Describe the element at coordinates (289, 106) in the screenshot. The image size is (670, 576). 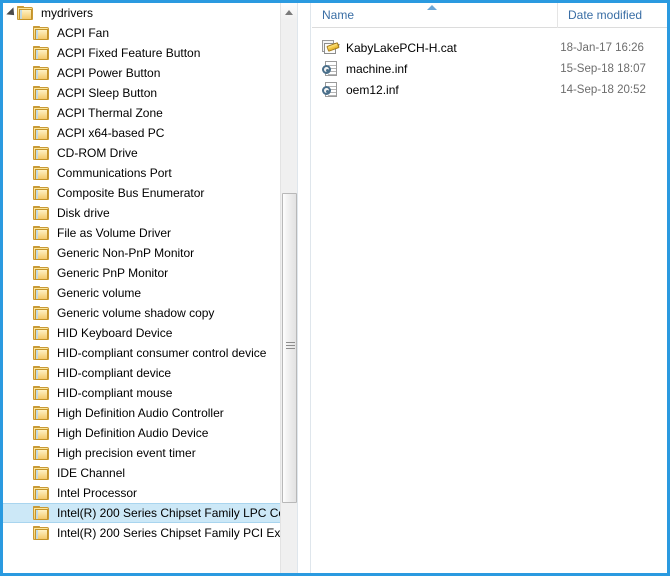
I see `scrollbar-track-upper` at that location.